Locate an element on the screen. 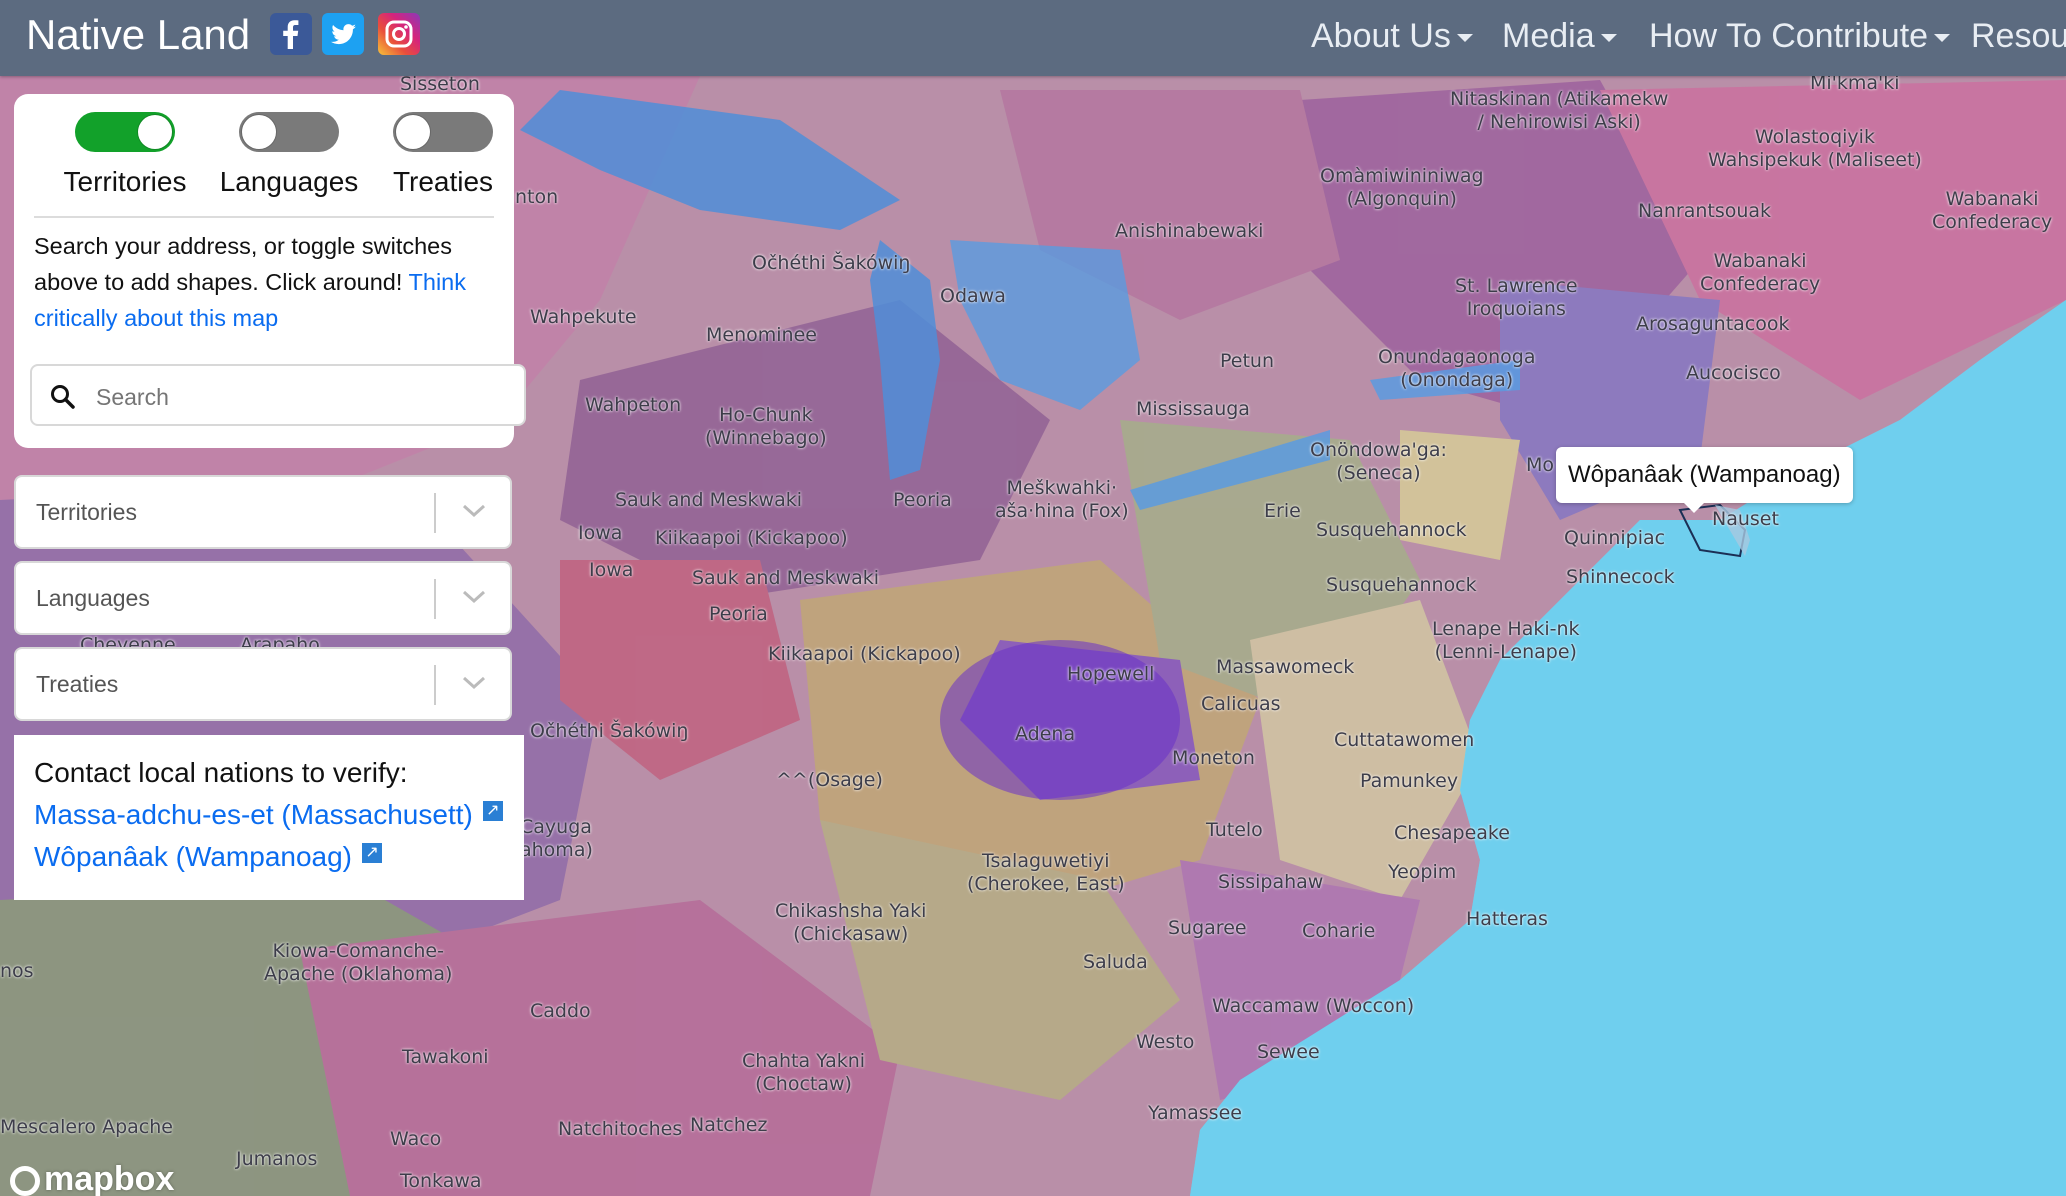 This screenshot has width=2066, height=1196. map-label: Hopewell is located at coordinates (1111, 674).